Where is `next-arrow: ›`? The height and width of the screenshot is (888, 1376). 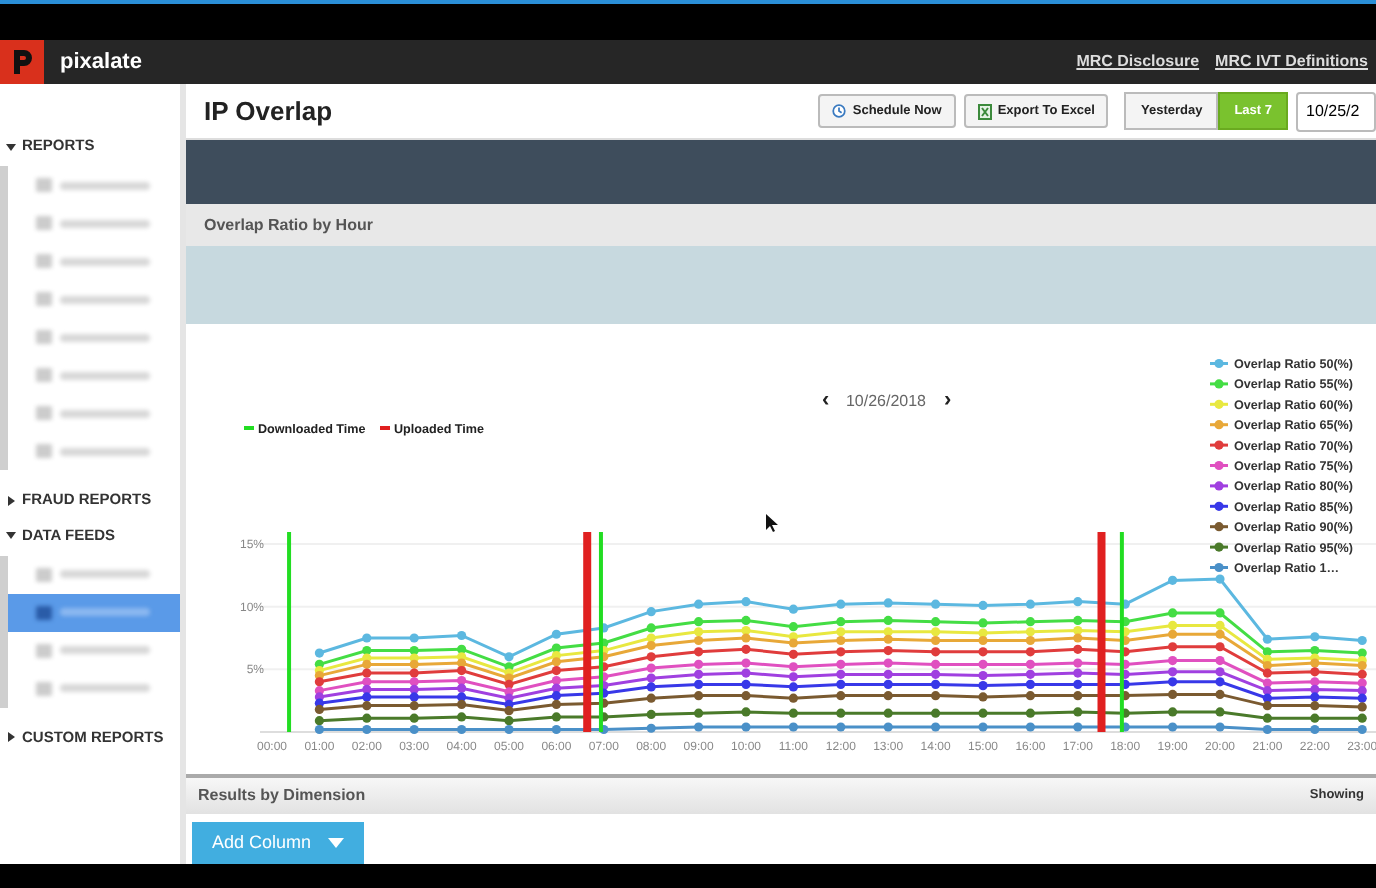 next-arrow: › is located at coordinates (948, 400).